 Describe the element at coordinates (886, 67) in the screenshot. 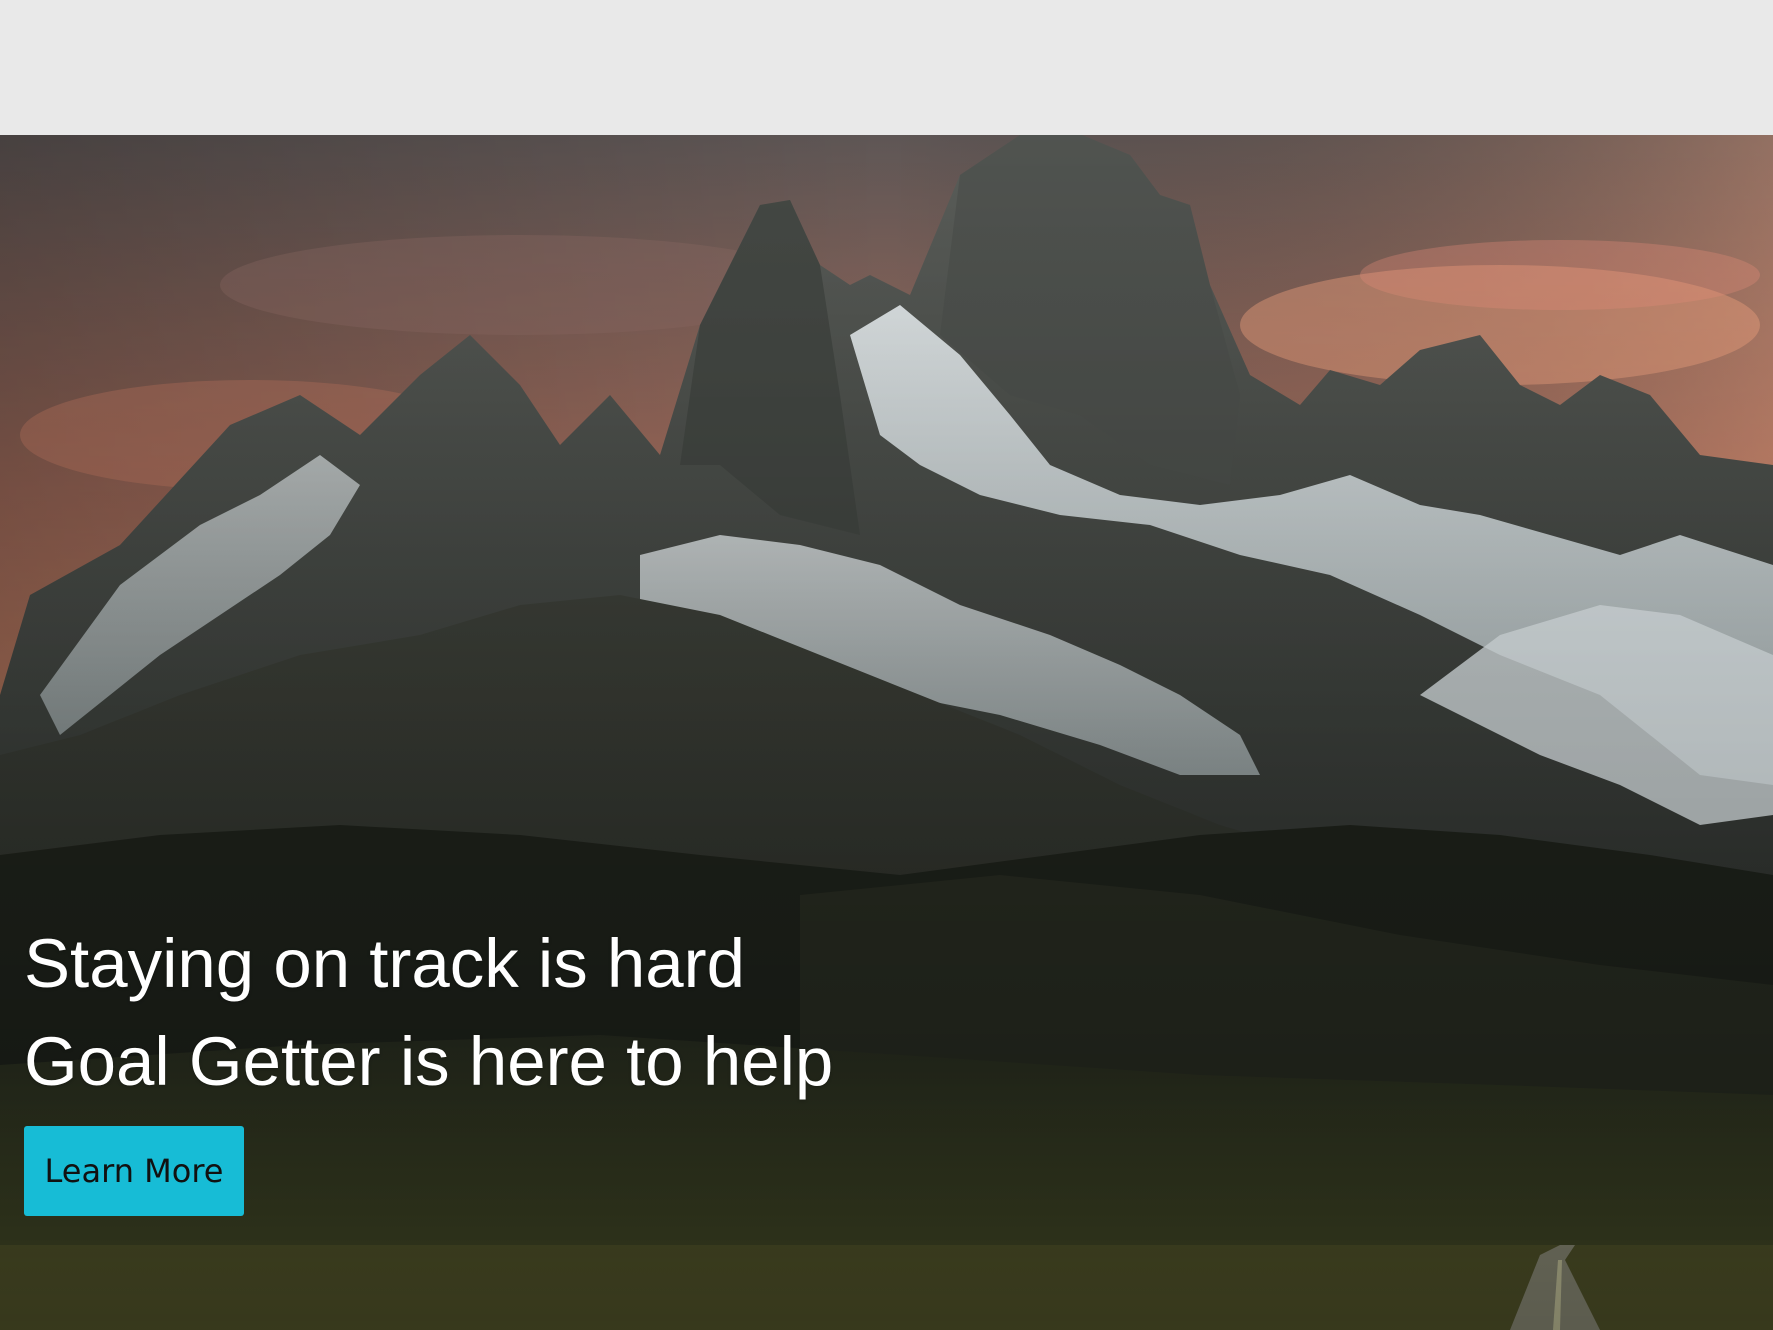

I see `top-navigation-bar` at that location.